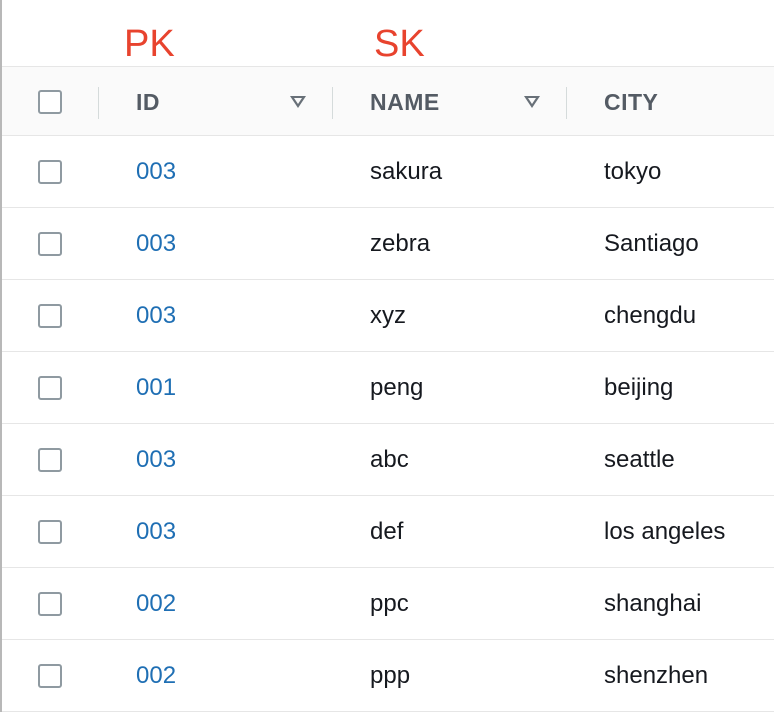 The width and height of the screenshot is (774, 712). I want to click on table-row: 003 sakura tokyo, so click(388, 172).